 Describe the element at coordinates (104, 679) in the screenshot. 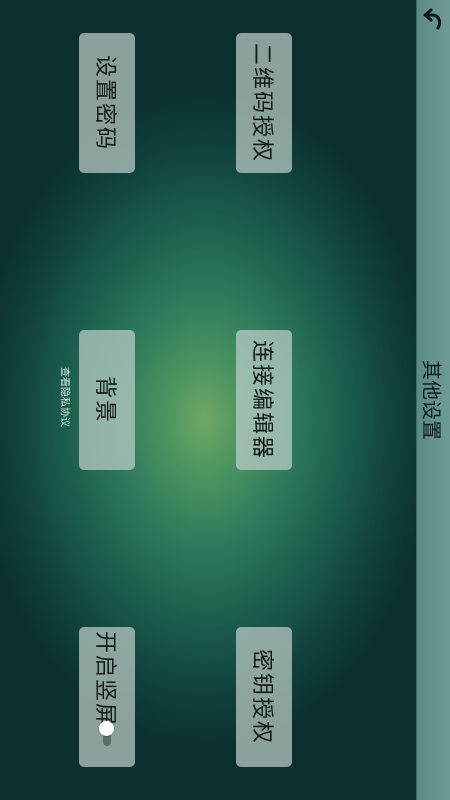

I see `portrait-mode-label: 开启竖屏` at that location.